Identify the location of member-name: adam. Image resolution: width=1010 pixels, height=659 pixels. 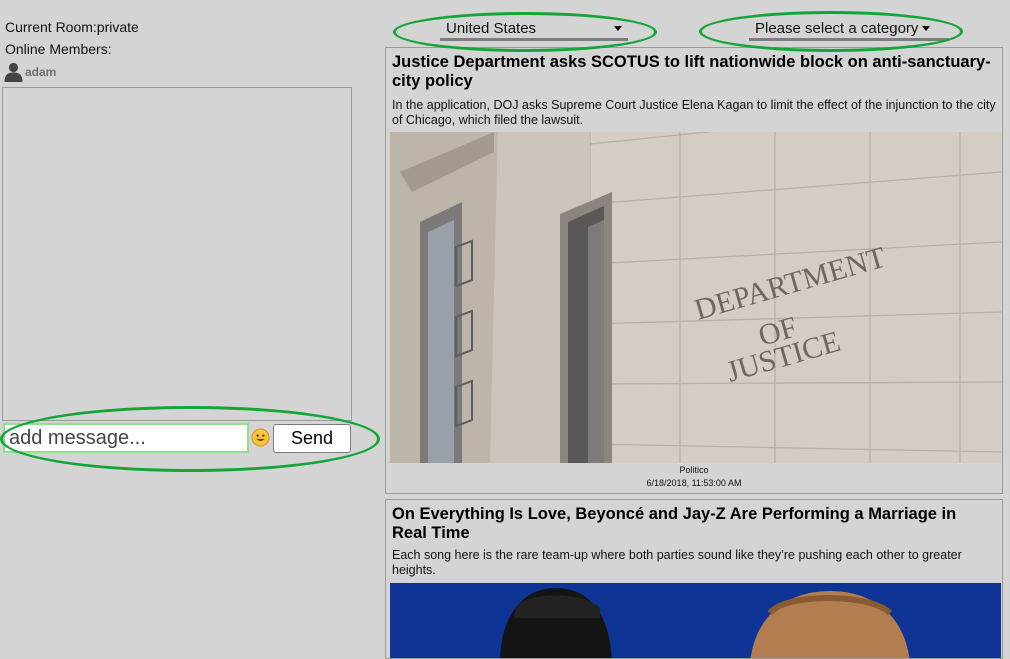
(41, 72).